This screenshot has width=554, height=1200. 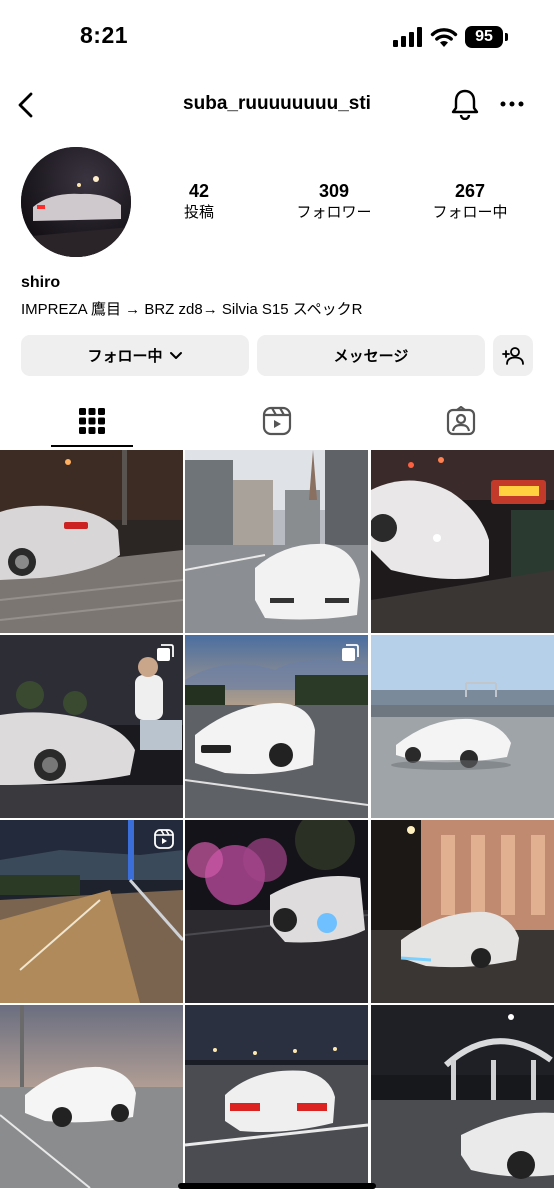 I want to click on wifi-icon, so click(x=444, y=37).